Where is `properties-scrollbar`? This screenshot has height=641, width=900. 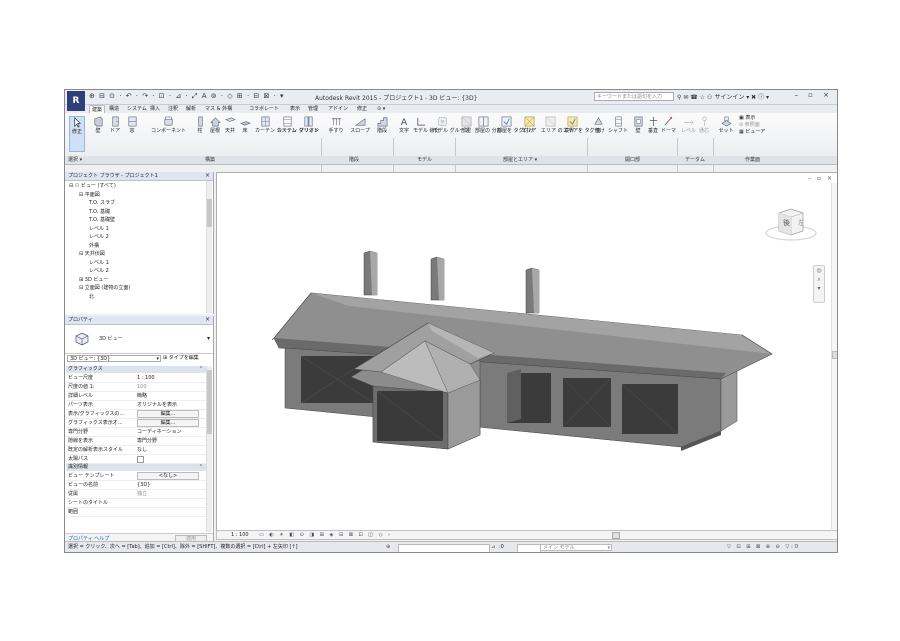
properties-scrollbar is located at coordinates (209, 449).